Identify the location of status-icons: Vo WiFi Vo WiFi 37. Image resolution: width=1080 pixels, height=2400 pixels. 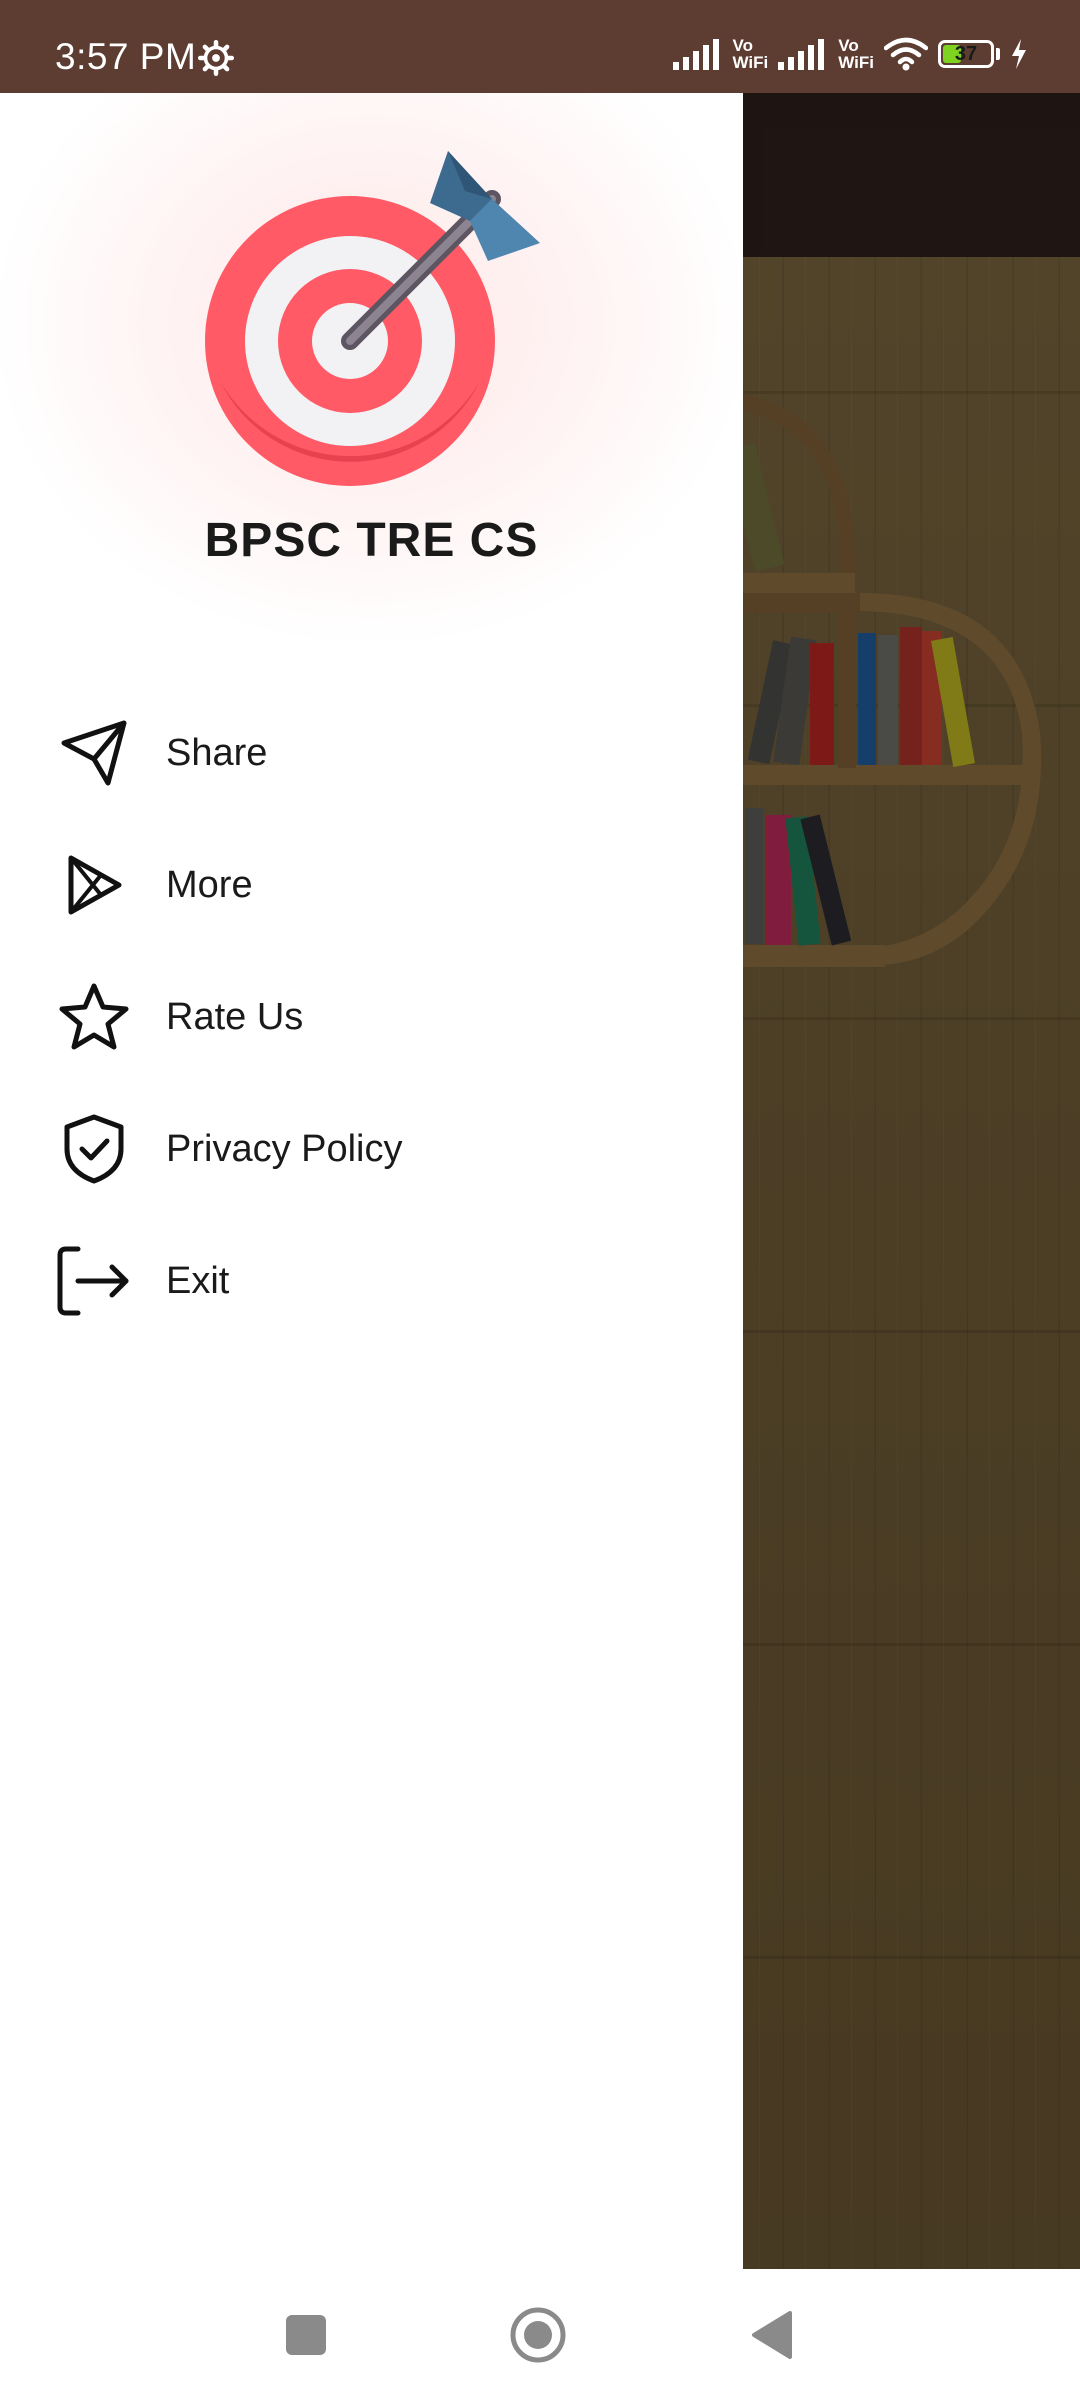
(850, 54).